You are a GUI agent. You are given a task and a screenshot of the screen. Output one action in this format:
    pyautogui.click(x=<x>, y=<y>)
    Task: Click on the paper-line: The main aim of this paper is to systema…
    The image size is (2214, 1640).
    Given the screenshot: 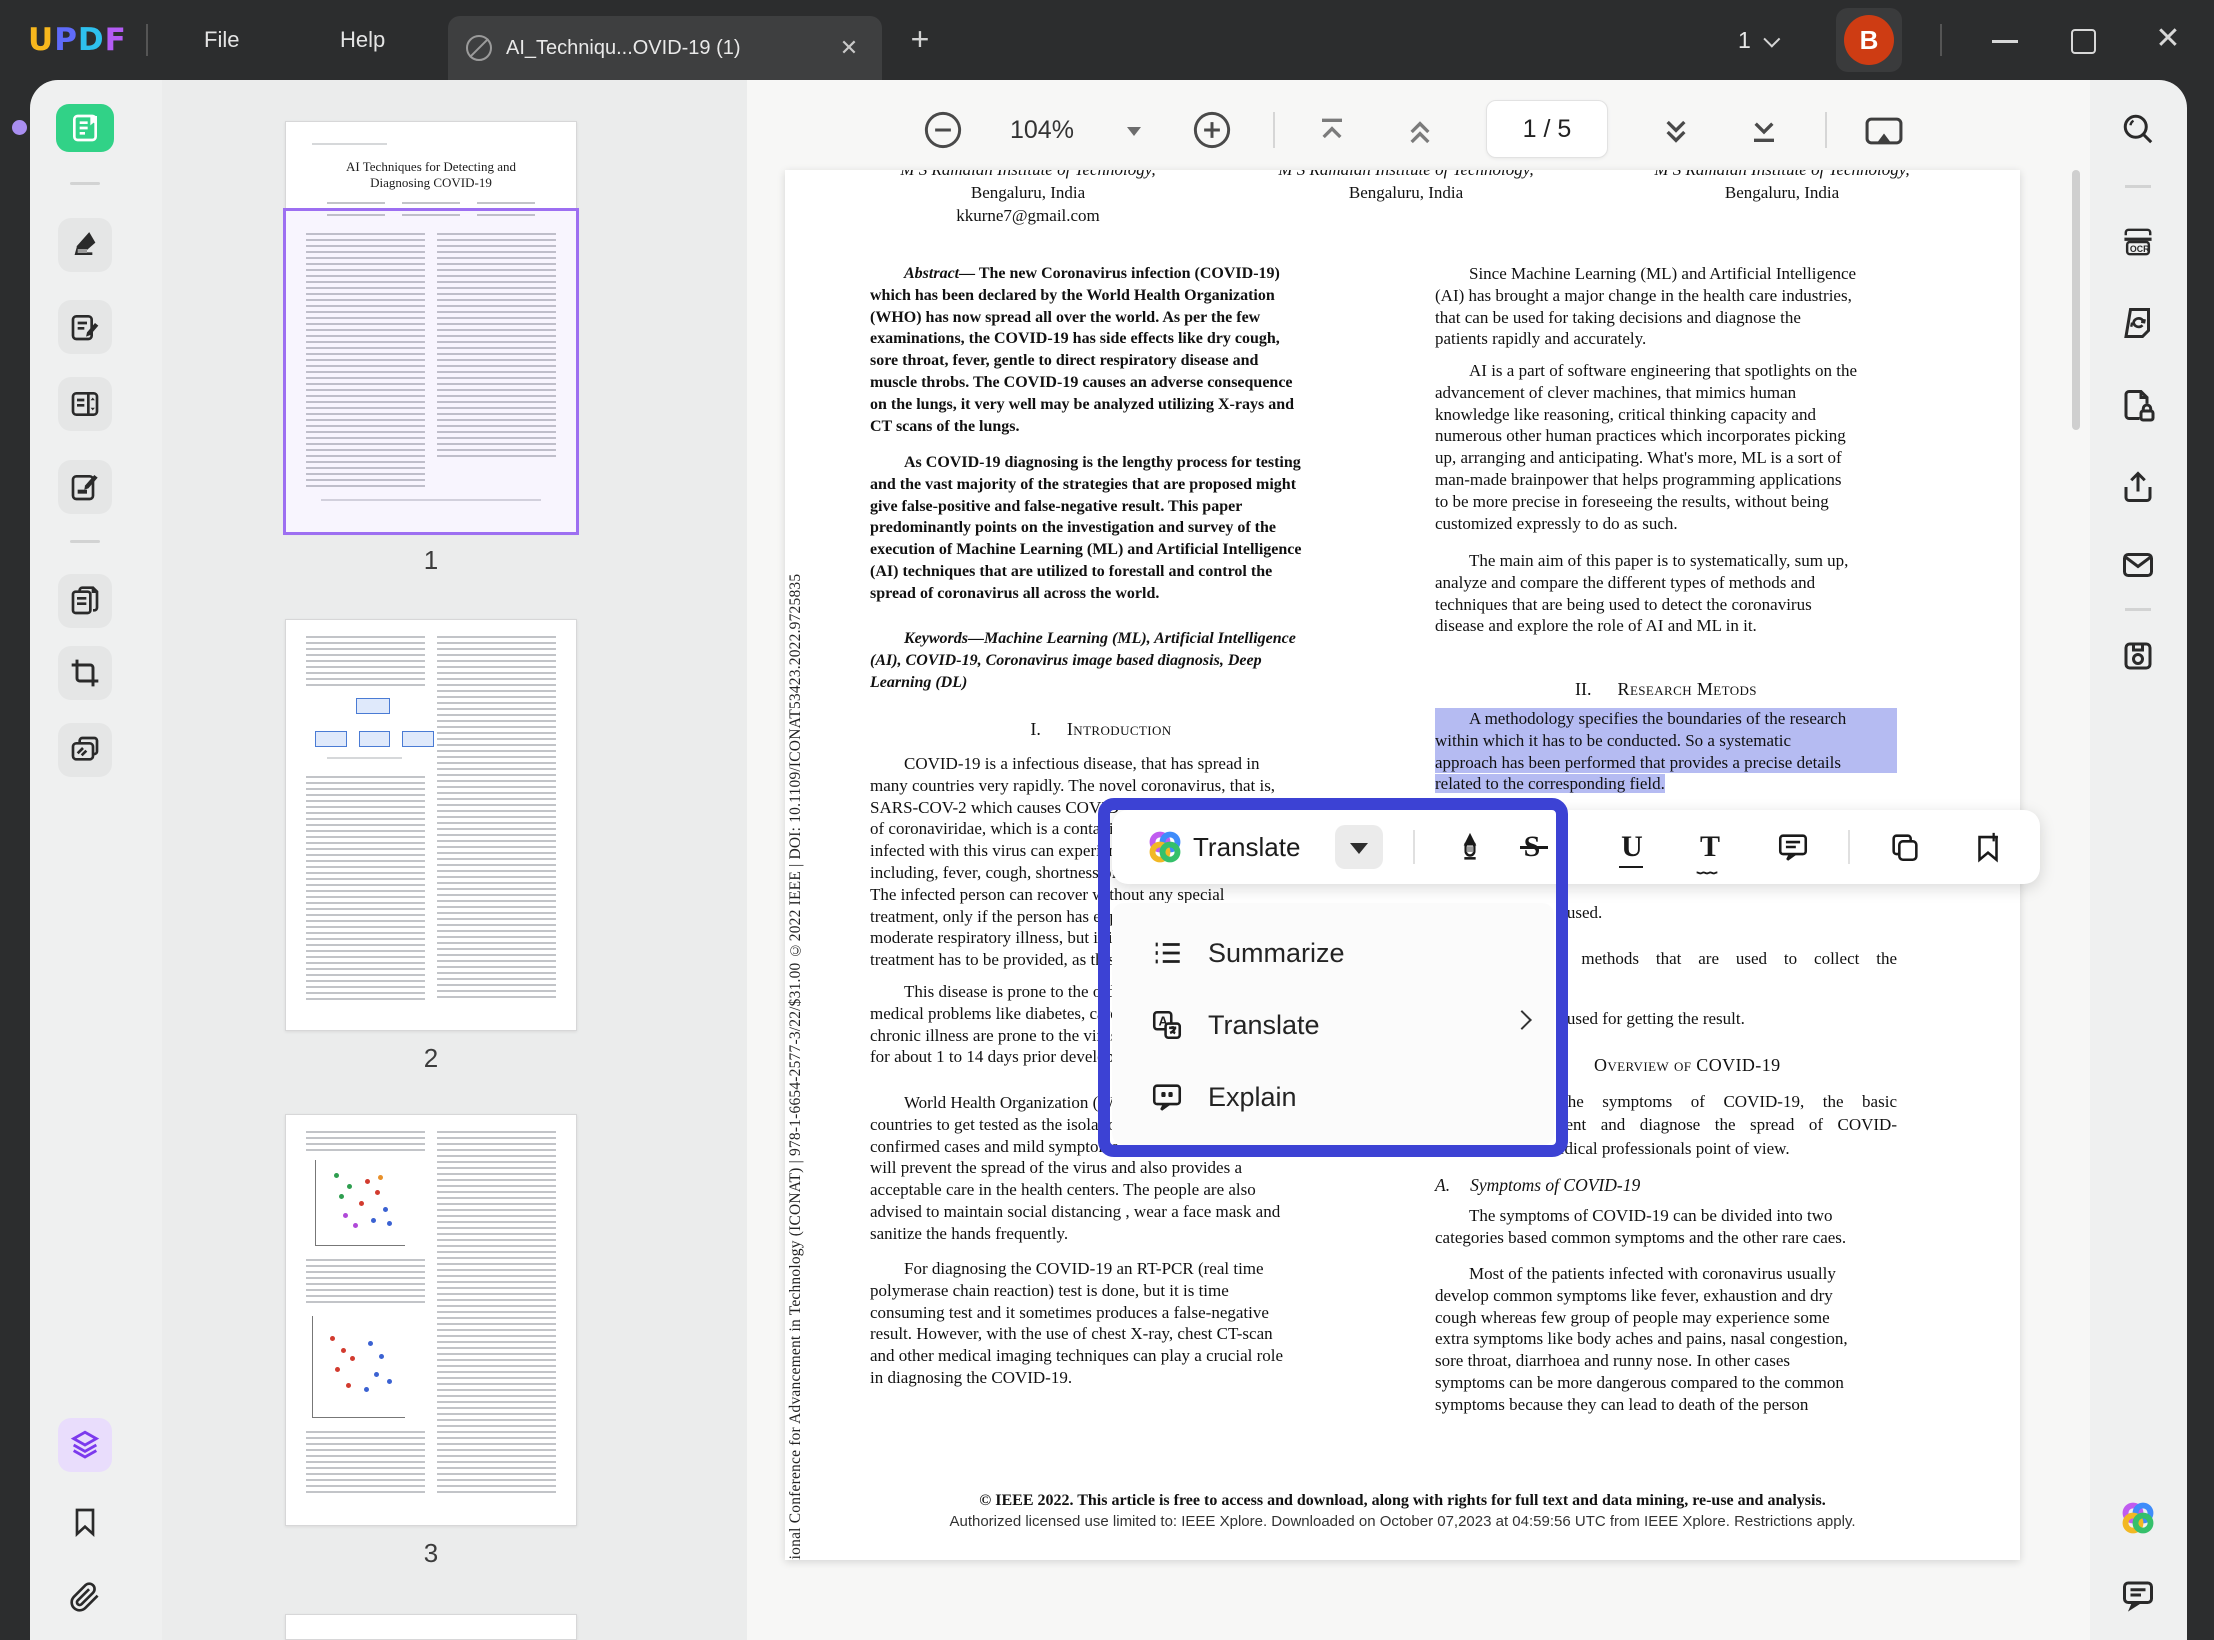 What is the action you would take?
    pyautogui.click(x=1659, y=560)
    